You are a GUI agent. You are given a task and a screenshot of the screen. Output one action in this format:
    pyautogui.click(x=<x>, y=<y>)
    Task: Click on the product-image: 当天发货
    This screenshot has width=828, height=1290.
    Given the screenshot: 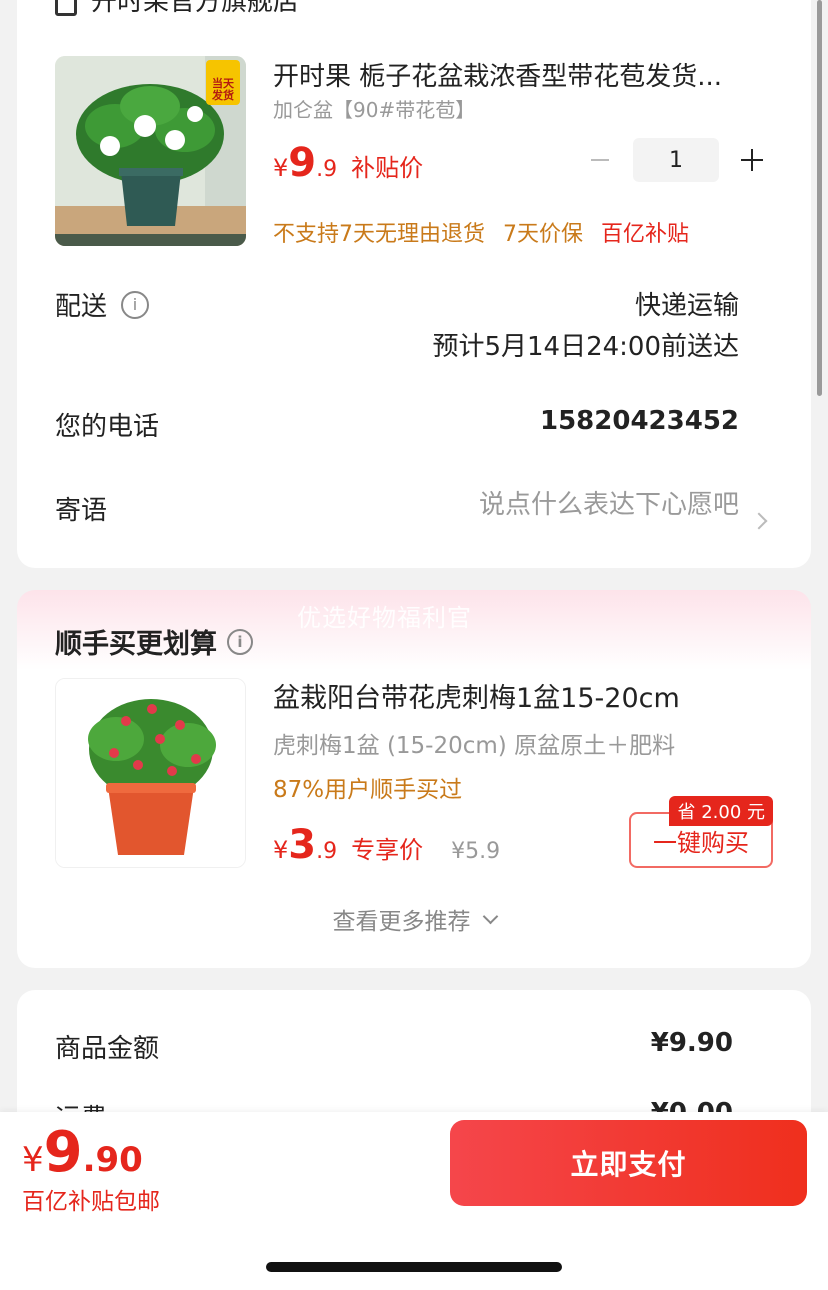 What is the action you would take?
    pyautogui.click(x=150, y=151)
    